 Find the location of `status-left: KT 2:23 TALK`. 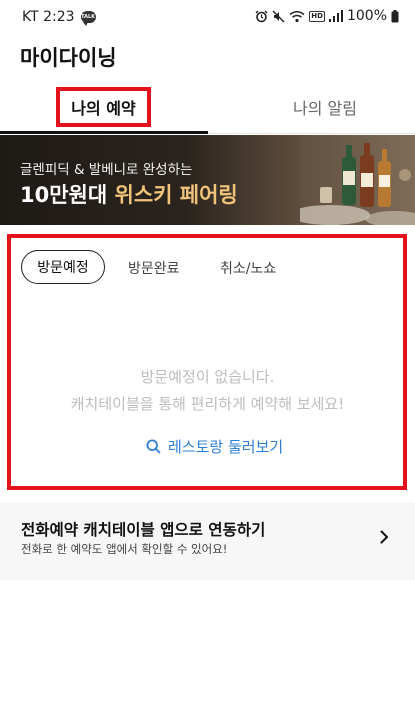

status-left: KT 2:23 TALK is located at coordinates (59, 17).